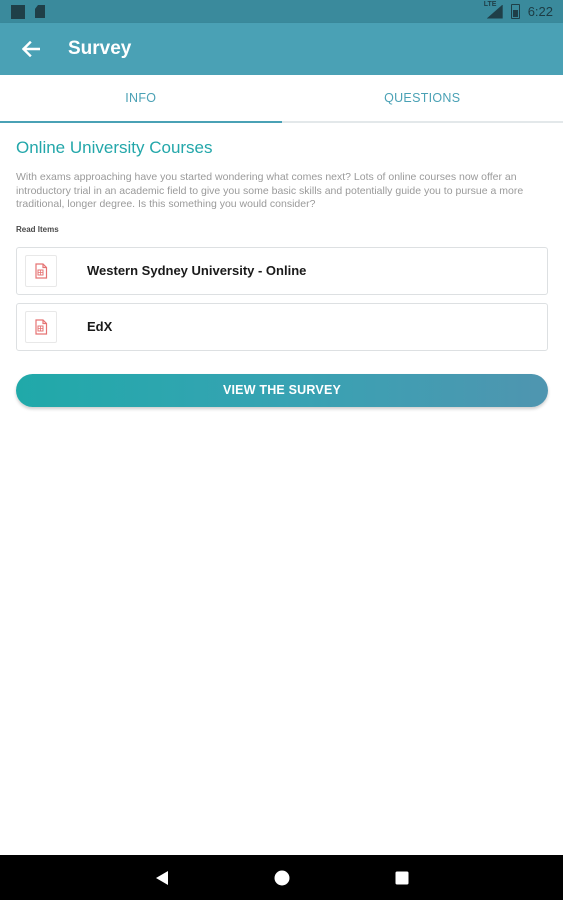  Describe the element at coordinates (540, 11) in the screenshot. I see `status-time: 6:22` at that location.